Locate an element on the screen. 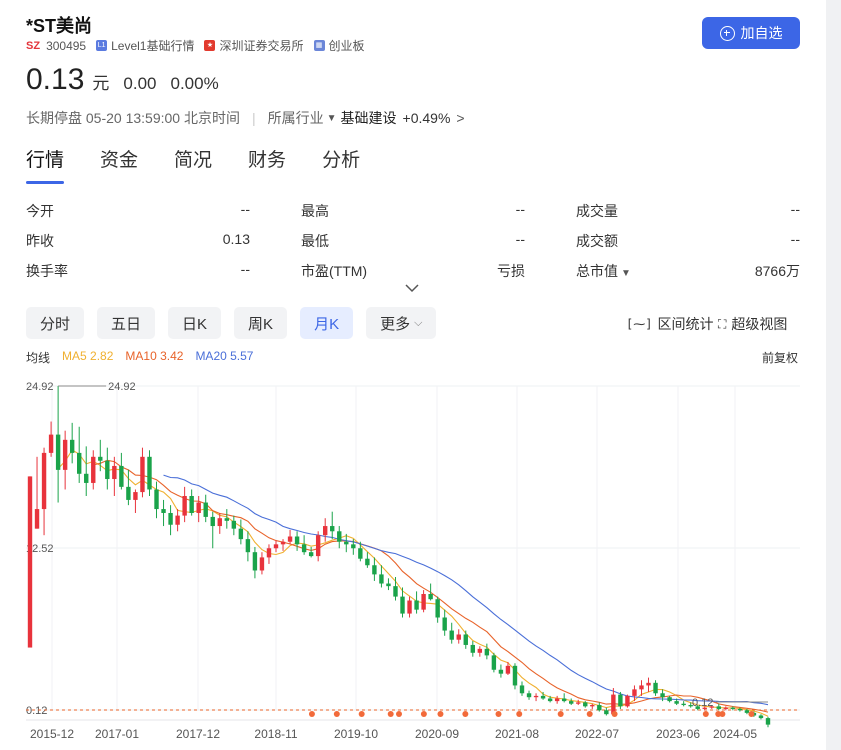 The width and height of the screenshot is (841, 750). stat-prev-close: 昨收 0.13 is located at coordinates (138, 241).